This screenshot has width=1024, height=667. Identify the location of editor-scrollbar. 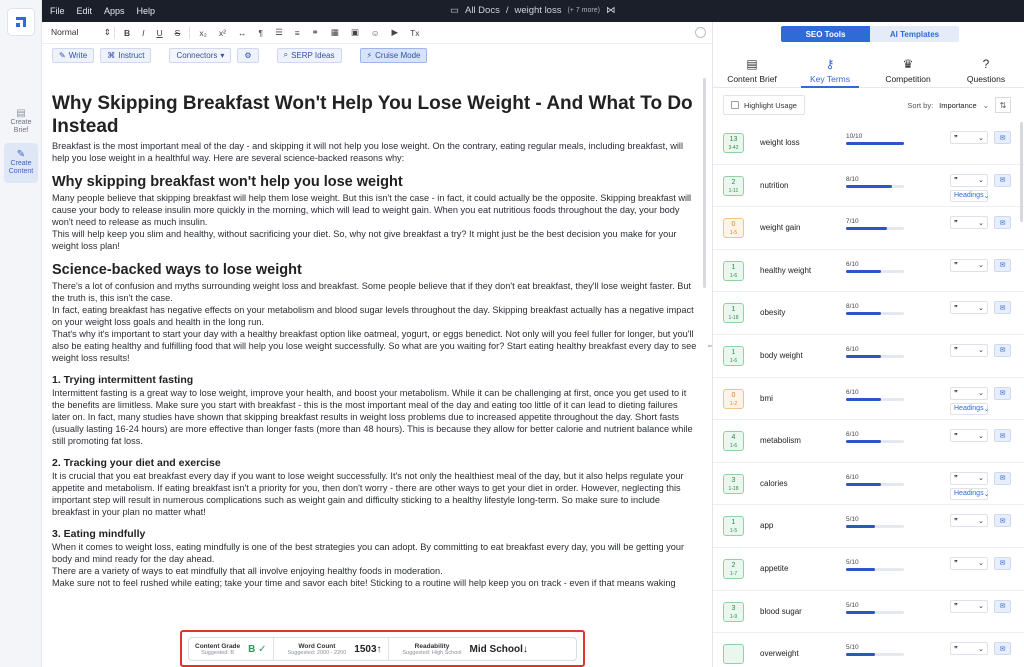
(704, 183).